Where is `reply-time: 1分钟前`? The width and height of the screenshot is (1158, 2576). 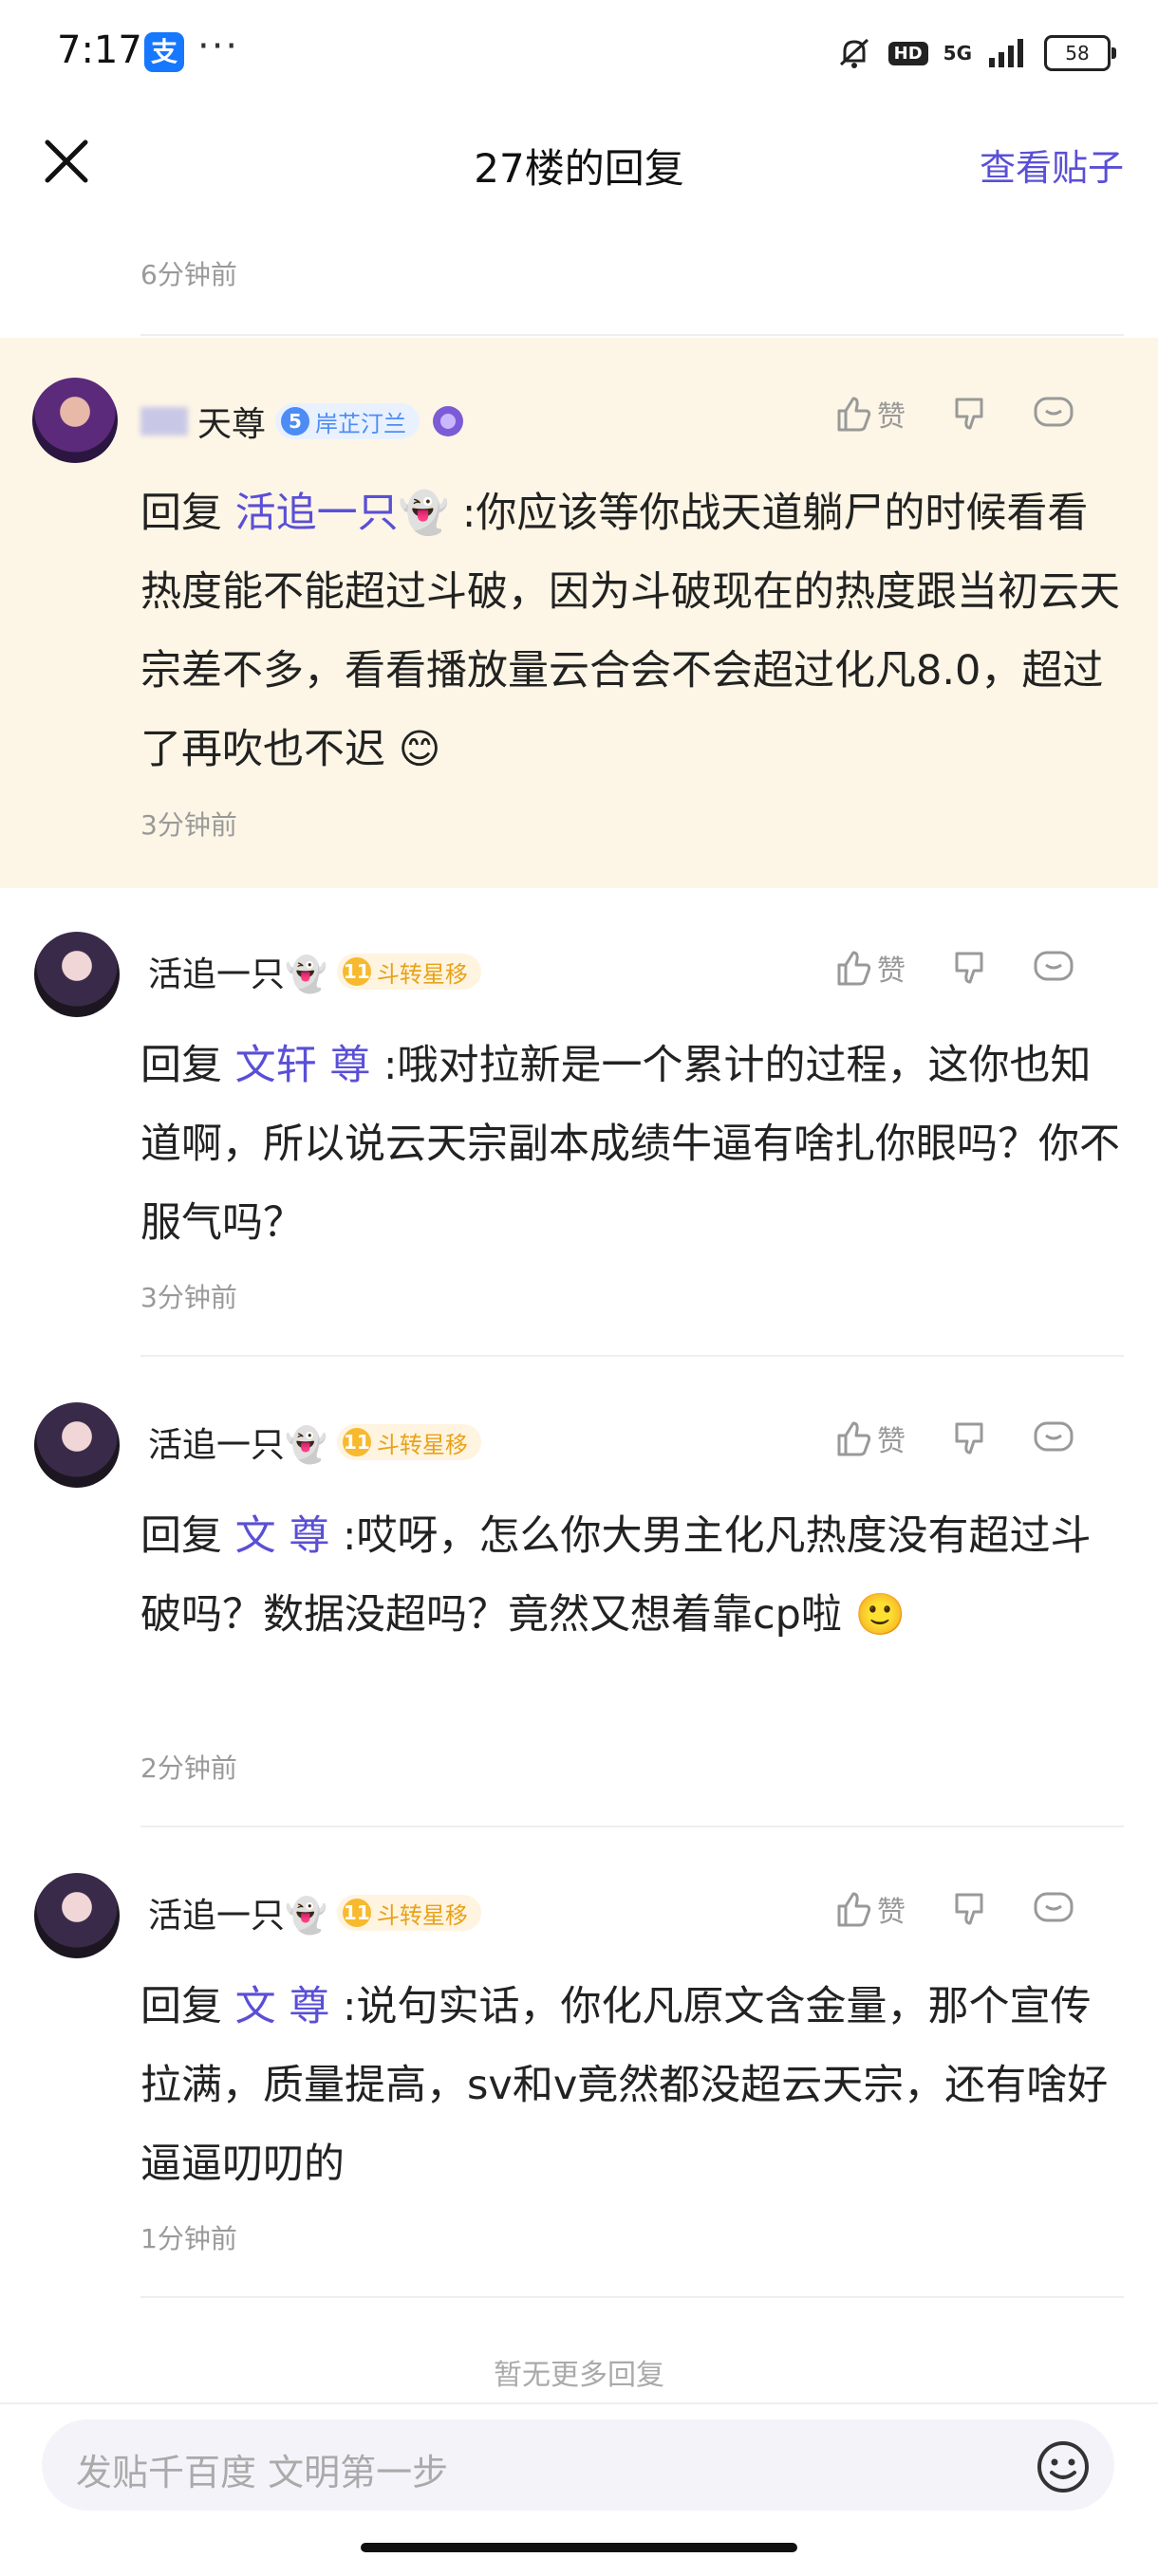
reply-time: 1分钟前 is located at coordinates (188, 2238).